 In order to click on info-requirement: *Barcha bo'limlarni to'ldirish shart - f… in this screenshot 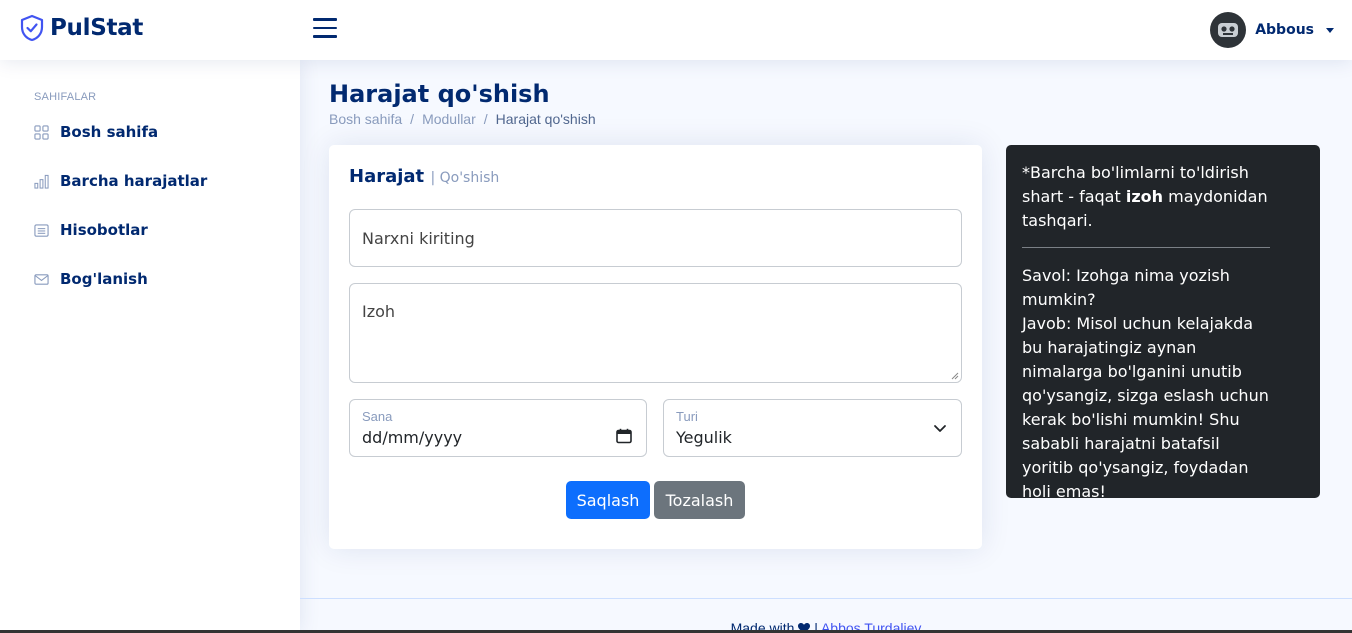, I will do `click(1147, 197)`.